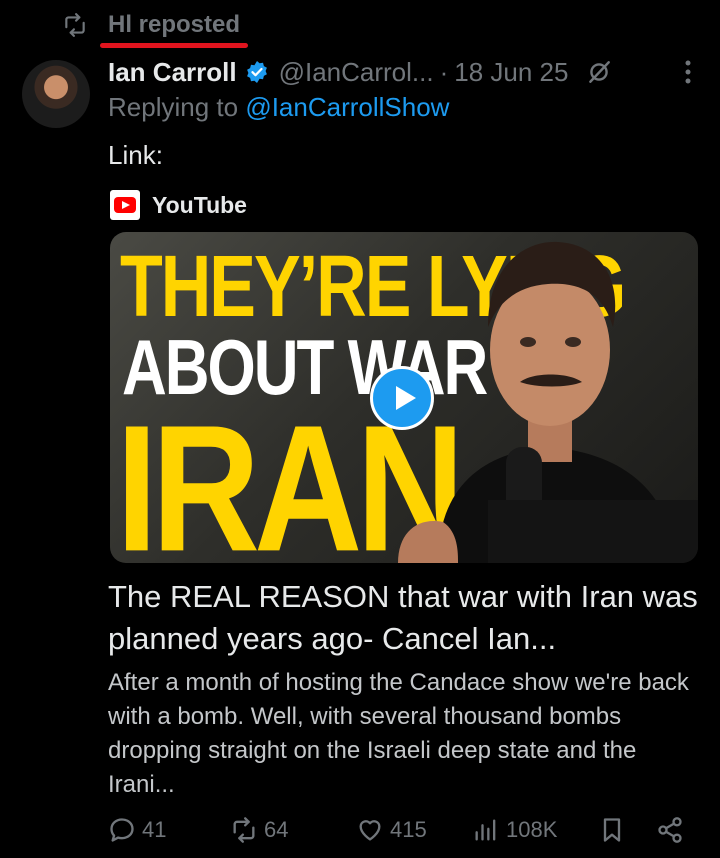 The width and height of the screenshot is (720, 858). Describe the element at coordinates (174, 45) in the screenshot. I see `highlight-underline` at that location.